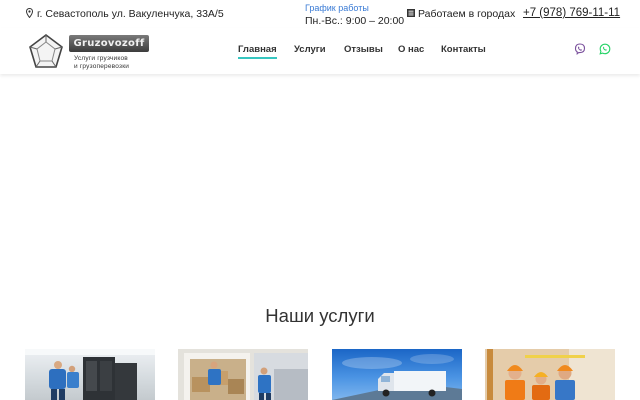 This screenshot has width=640, height=400. I want to click on location-pin-icon, so click(29, 13).